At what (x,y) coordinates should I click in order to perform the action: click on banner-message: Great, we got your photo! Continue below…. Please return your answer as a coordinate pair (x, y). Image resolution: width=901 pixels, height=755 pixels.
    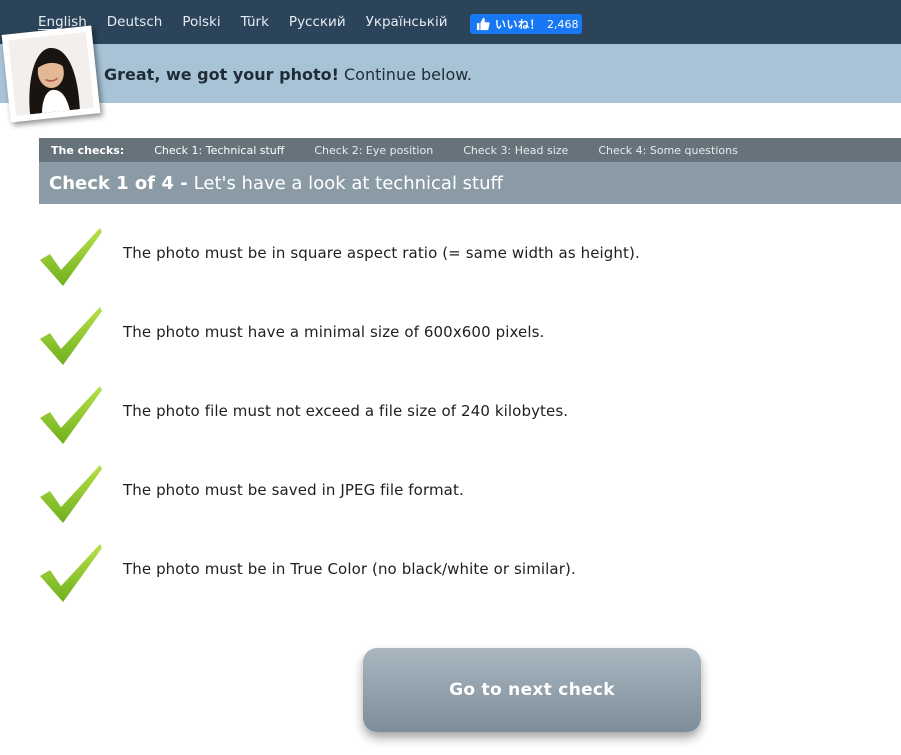
    Looking at the image, I should click on (288, 74).